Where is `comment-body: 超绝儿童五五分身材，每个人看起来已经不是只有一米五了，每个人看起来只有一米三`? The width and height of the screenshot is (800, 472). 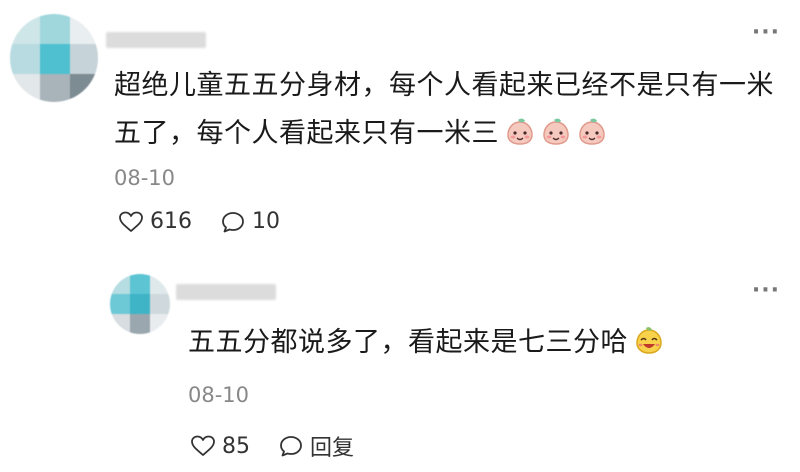
comment-body: 超绝儿童五五分身材，每个人看起来已经不是只有一米五了，每个人看起来只有一米三 is located at coordinates (444, 109).